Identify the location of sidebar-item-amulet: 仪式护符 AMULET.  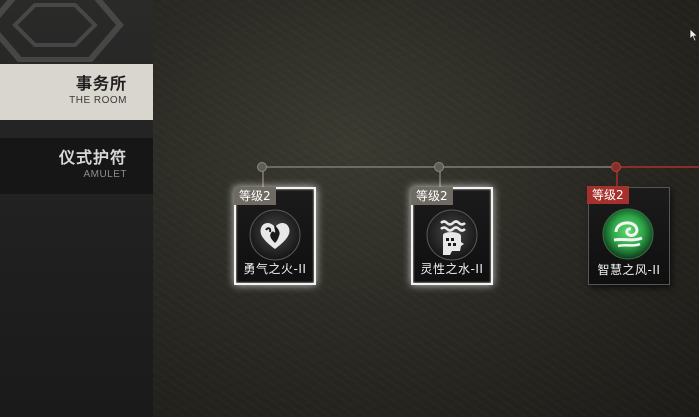
(76, 166).